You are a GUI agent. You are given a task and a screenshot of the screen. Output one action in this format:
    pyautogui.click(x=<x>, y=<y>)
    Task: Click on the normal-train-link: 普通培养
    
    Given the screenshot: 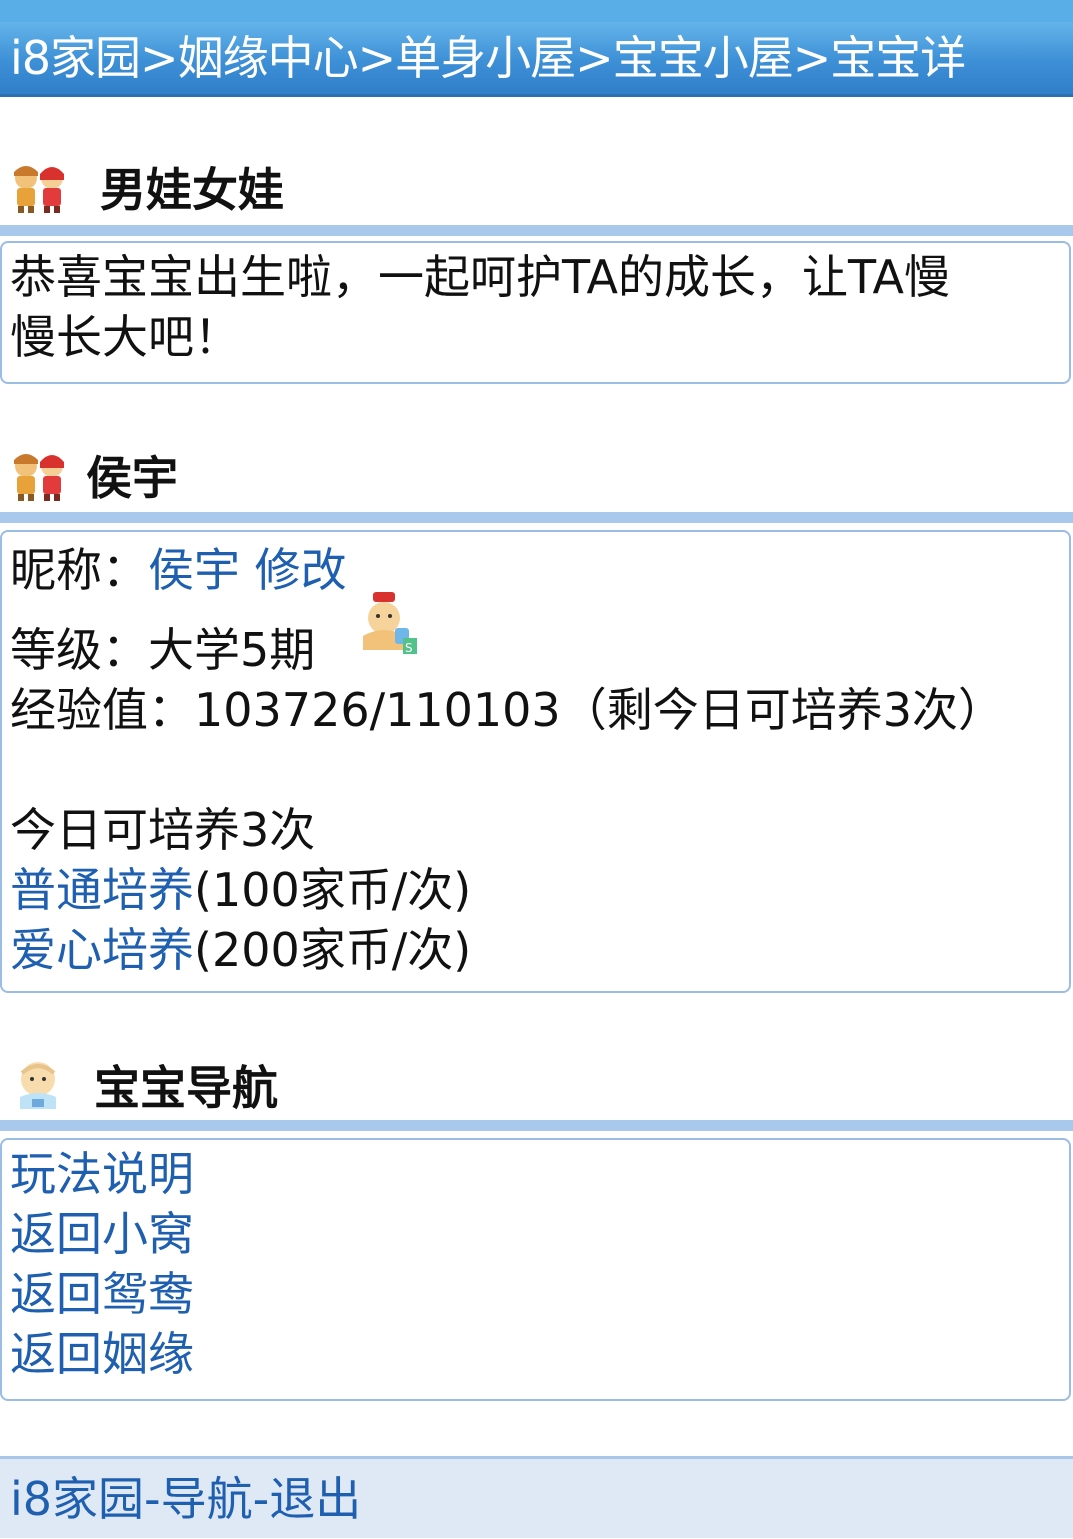 What is the action you would take?
    pyautogui.click(x=102, y=890)
    